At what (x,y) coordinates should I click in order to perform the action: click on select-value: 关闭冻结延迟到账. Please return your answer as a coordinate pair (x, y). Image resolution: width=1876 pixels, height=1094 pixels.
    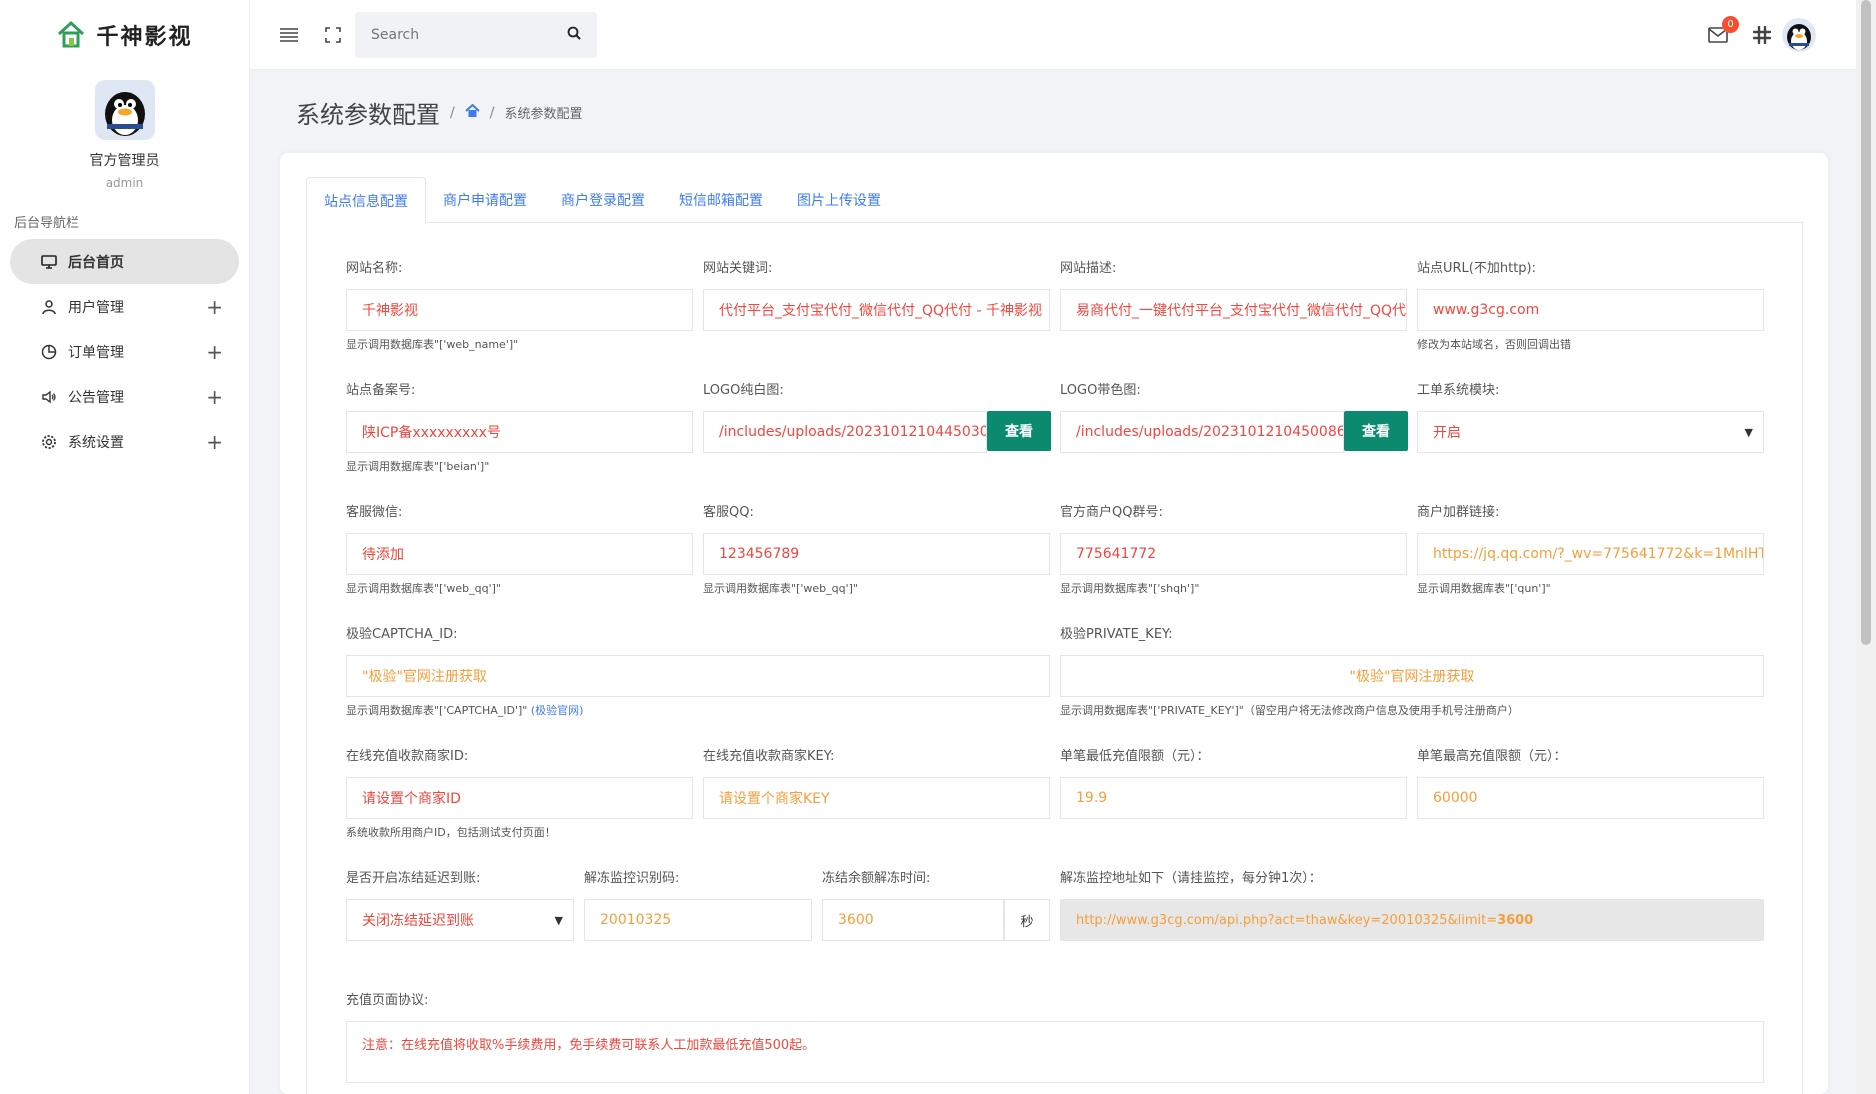
    Looking at the image, I should click on (418, 921).